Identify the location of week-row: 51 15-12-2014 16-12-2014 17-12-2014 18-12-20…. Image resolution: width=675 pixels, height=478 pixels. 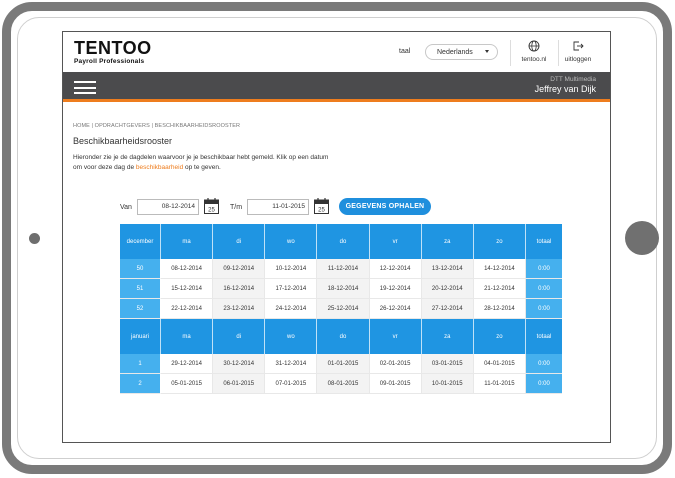
(341, 289).